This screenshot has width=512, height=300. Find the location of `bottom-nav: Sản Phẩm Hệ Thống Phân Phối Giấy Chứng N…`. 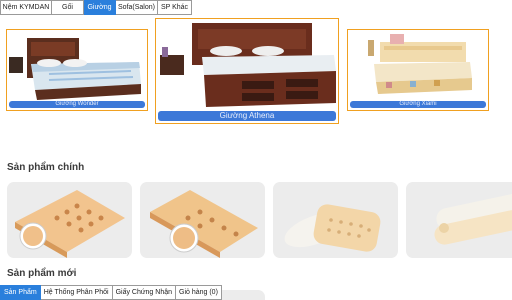

bottom-nav: Sản Phẩm Hệ Thống Phân Phối Giấy Chứng N… is located at coordinates (111, 292).